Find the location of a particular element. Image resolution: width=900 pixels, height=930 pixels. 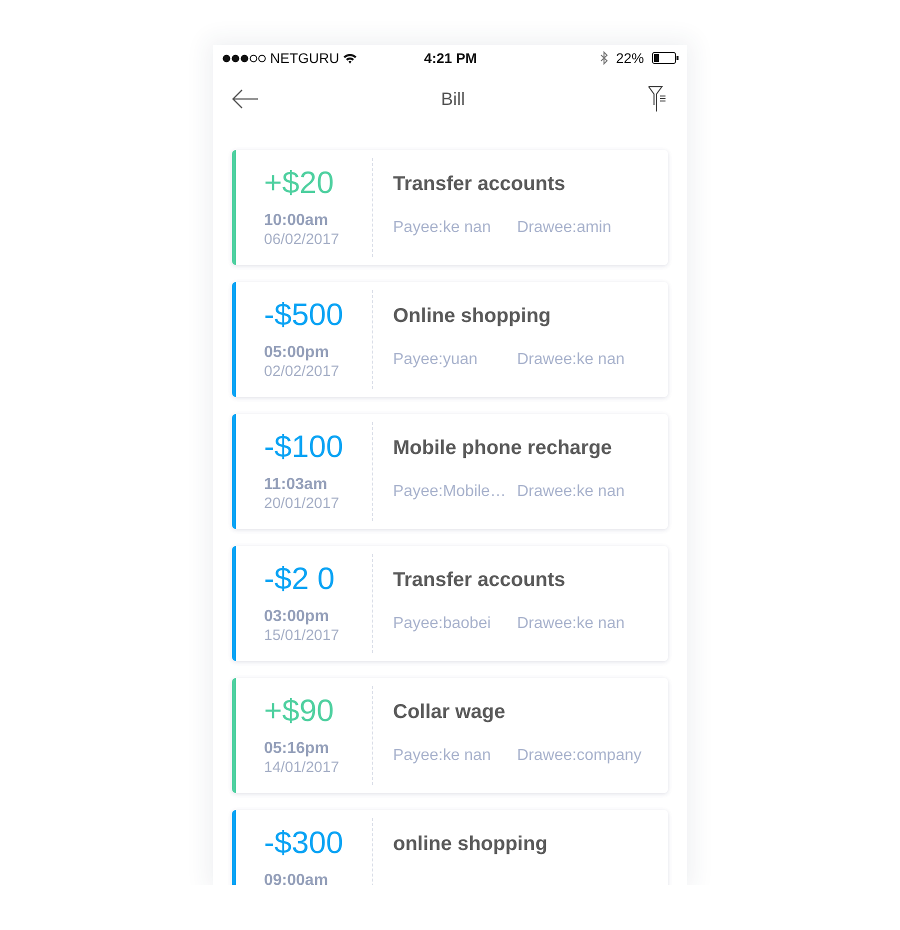

bluetooth-icon is located at coordinates (604, 58).